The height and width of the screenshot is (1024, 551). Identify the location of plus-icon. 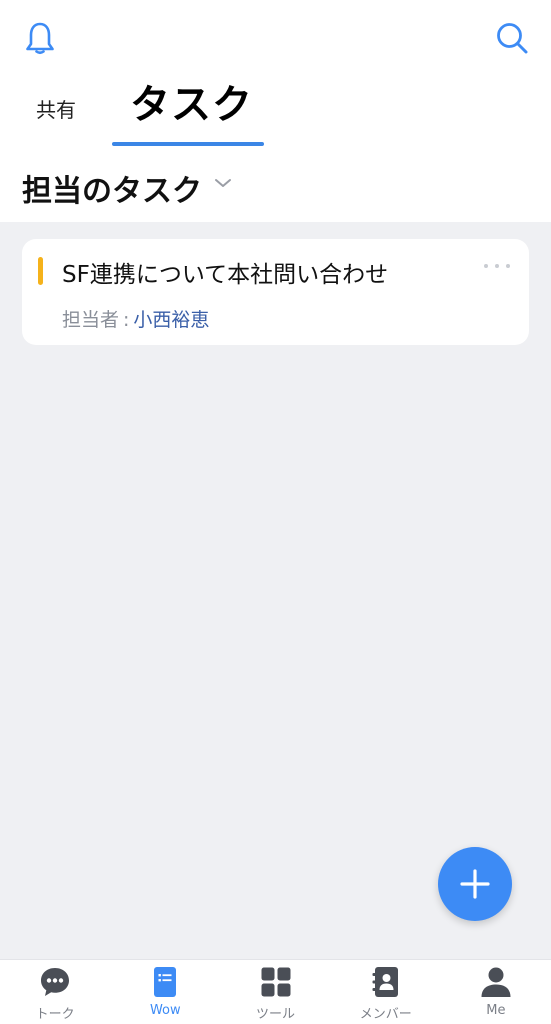
(475, 884).